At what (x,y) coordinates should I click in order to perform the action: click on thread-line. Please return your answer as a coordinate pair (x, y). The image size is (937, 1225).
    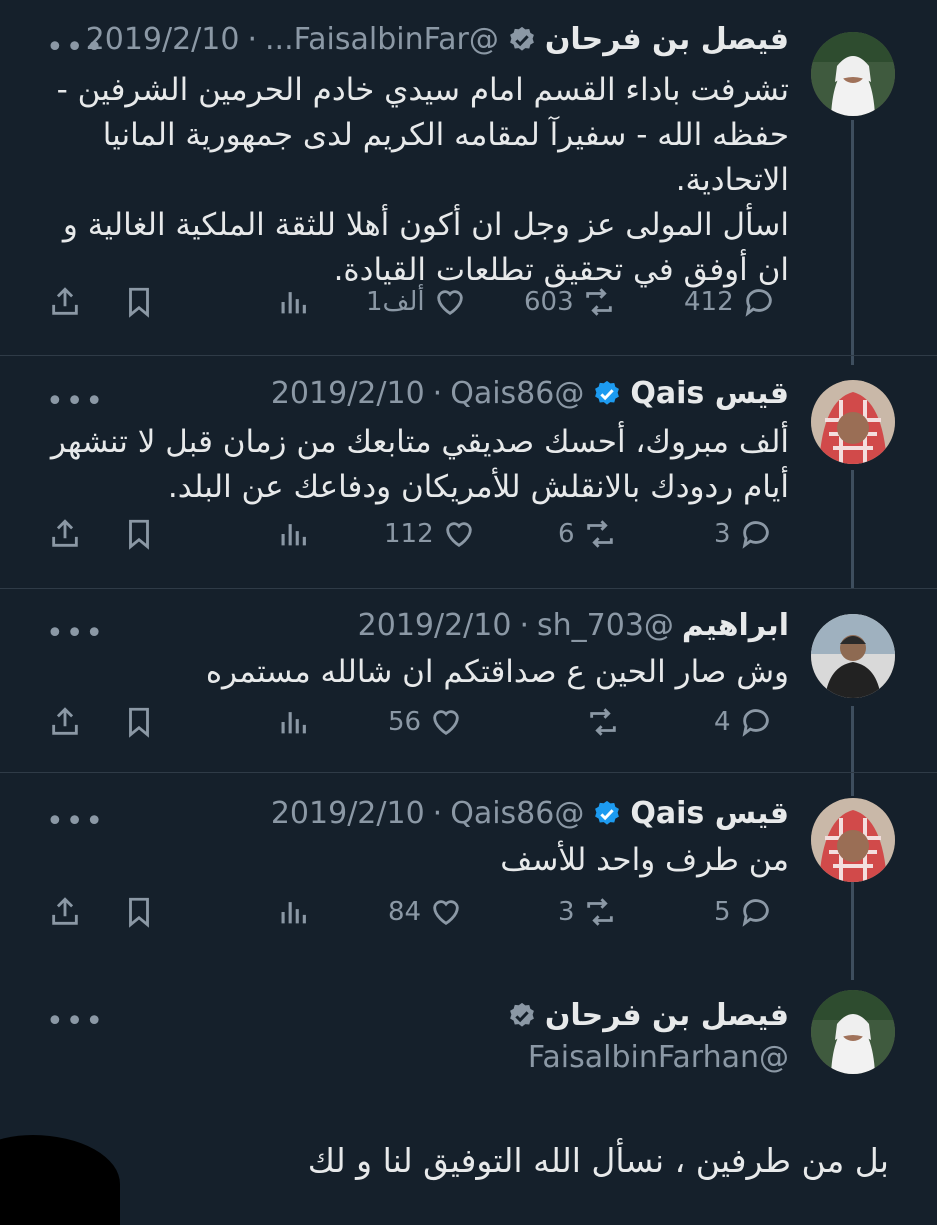
    Looking at the image, I should click on (852, 930).